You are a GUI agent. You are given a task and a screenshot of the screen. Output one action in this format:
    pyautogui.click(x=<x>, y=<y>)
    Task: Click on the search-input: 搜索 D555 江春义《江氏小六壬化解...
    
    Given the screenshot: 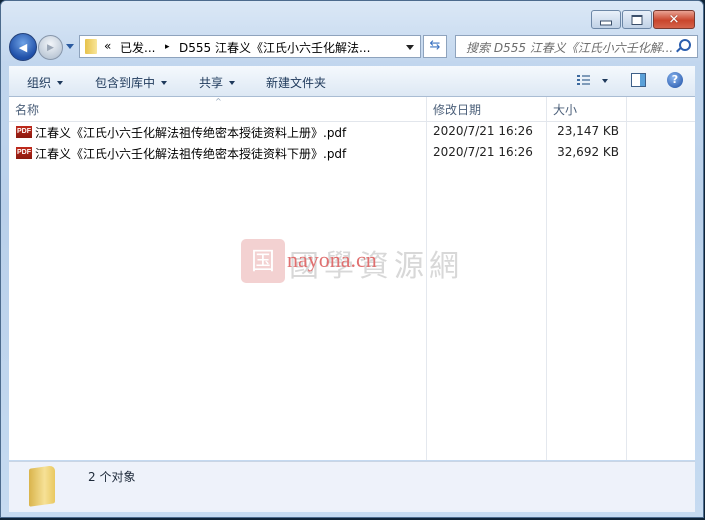 What is the action you would take?
    pyautogui.click(x=569, y=47)
    